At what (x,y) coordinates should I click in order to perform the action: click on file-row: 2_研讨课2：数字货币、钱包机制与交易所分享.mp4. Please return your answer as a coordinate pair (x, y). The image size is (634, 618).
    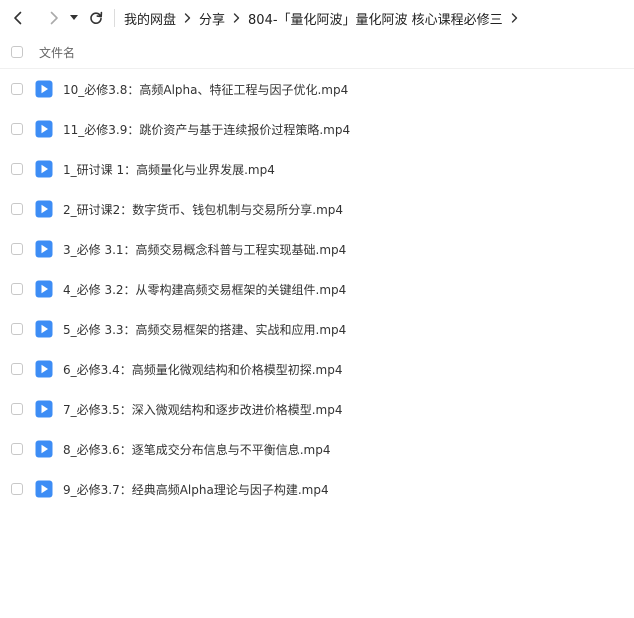
    Looking at the image, I should click on (317, 209).